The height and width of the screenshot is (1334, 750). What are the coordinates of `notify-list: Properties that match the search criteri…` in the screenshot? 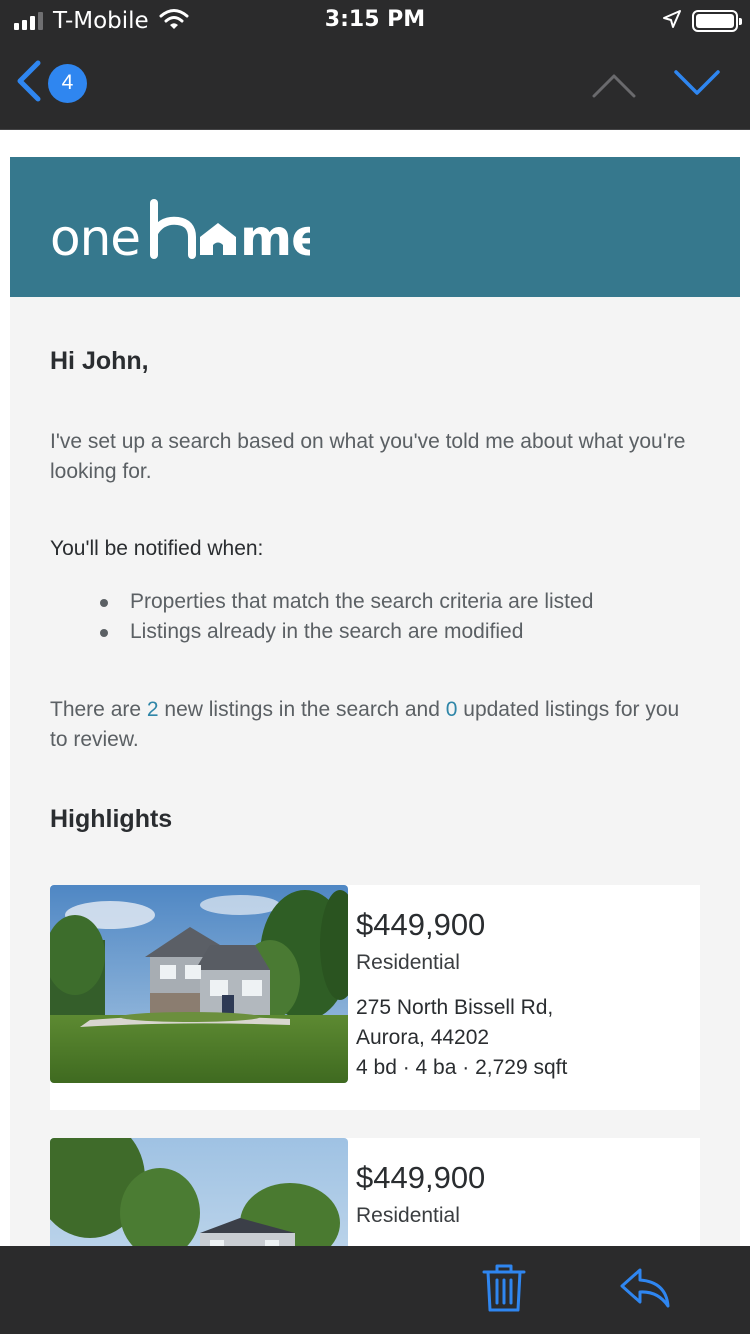 It's located at (346, 617).